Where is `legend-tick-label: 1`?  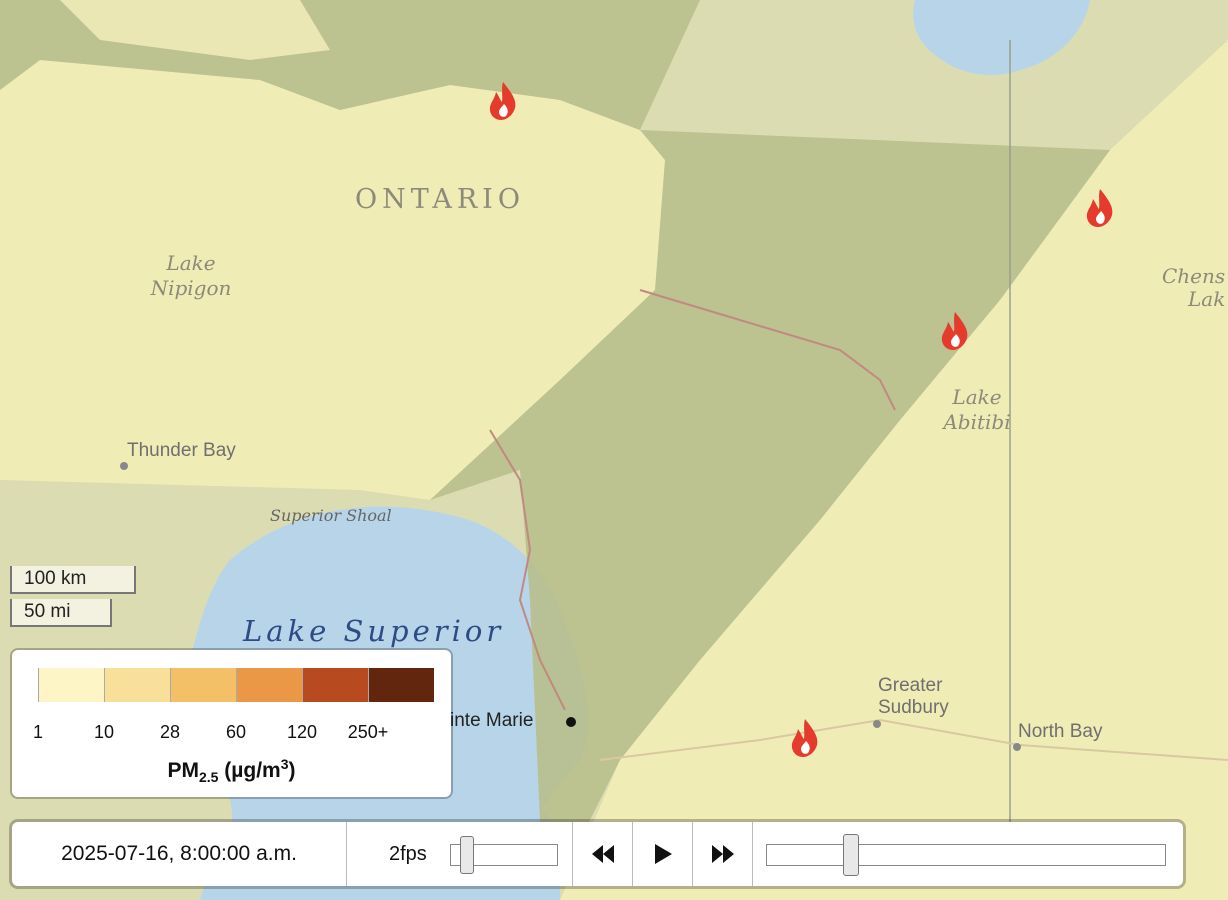
legend-tick-label: 1 is located at coordinates (38, 732).